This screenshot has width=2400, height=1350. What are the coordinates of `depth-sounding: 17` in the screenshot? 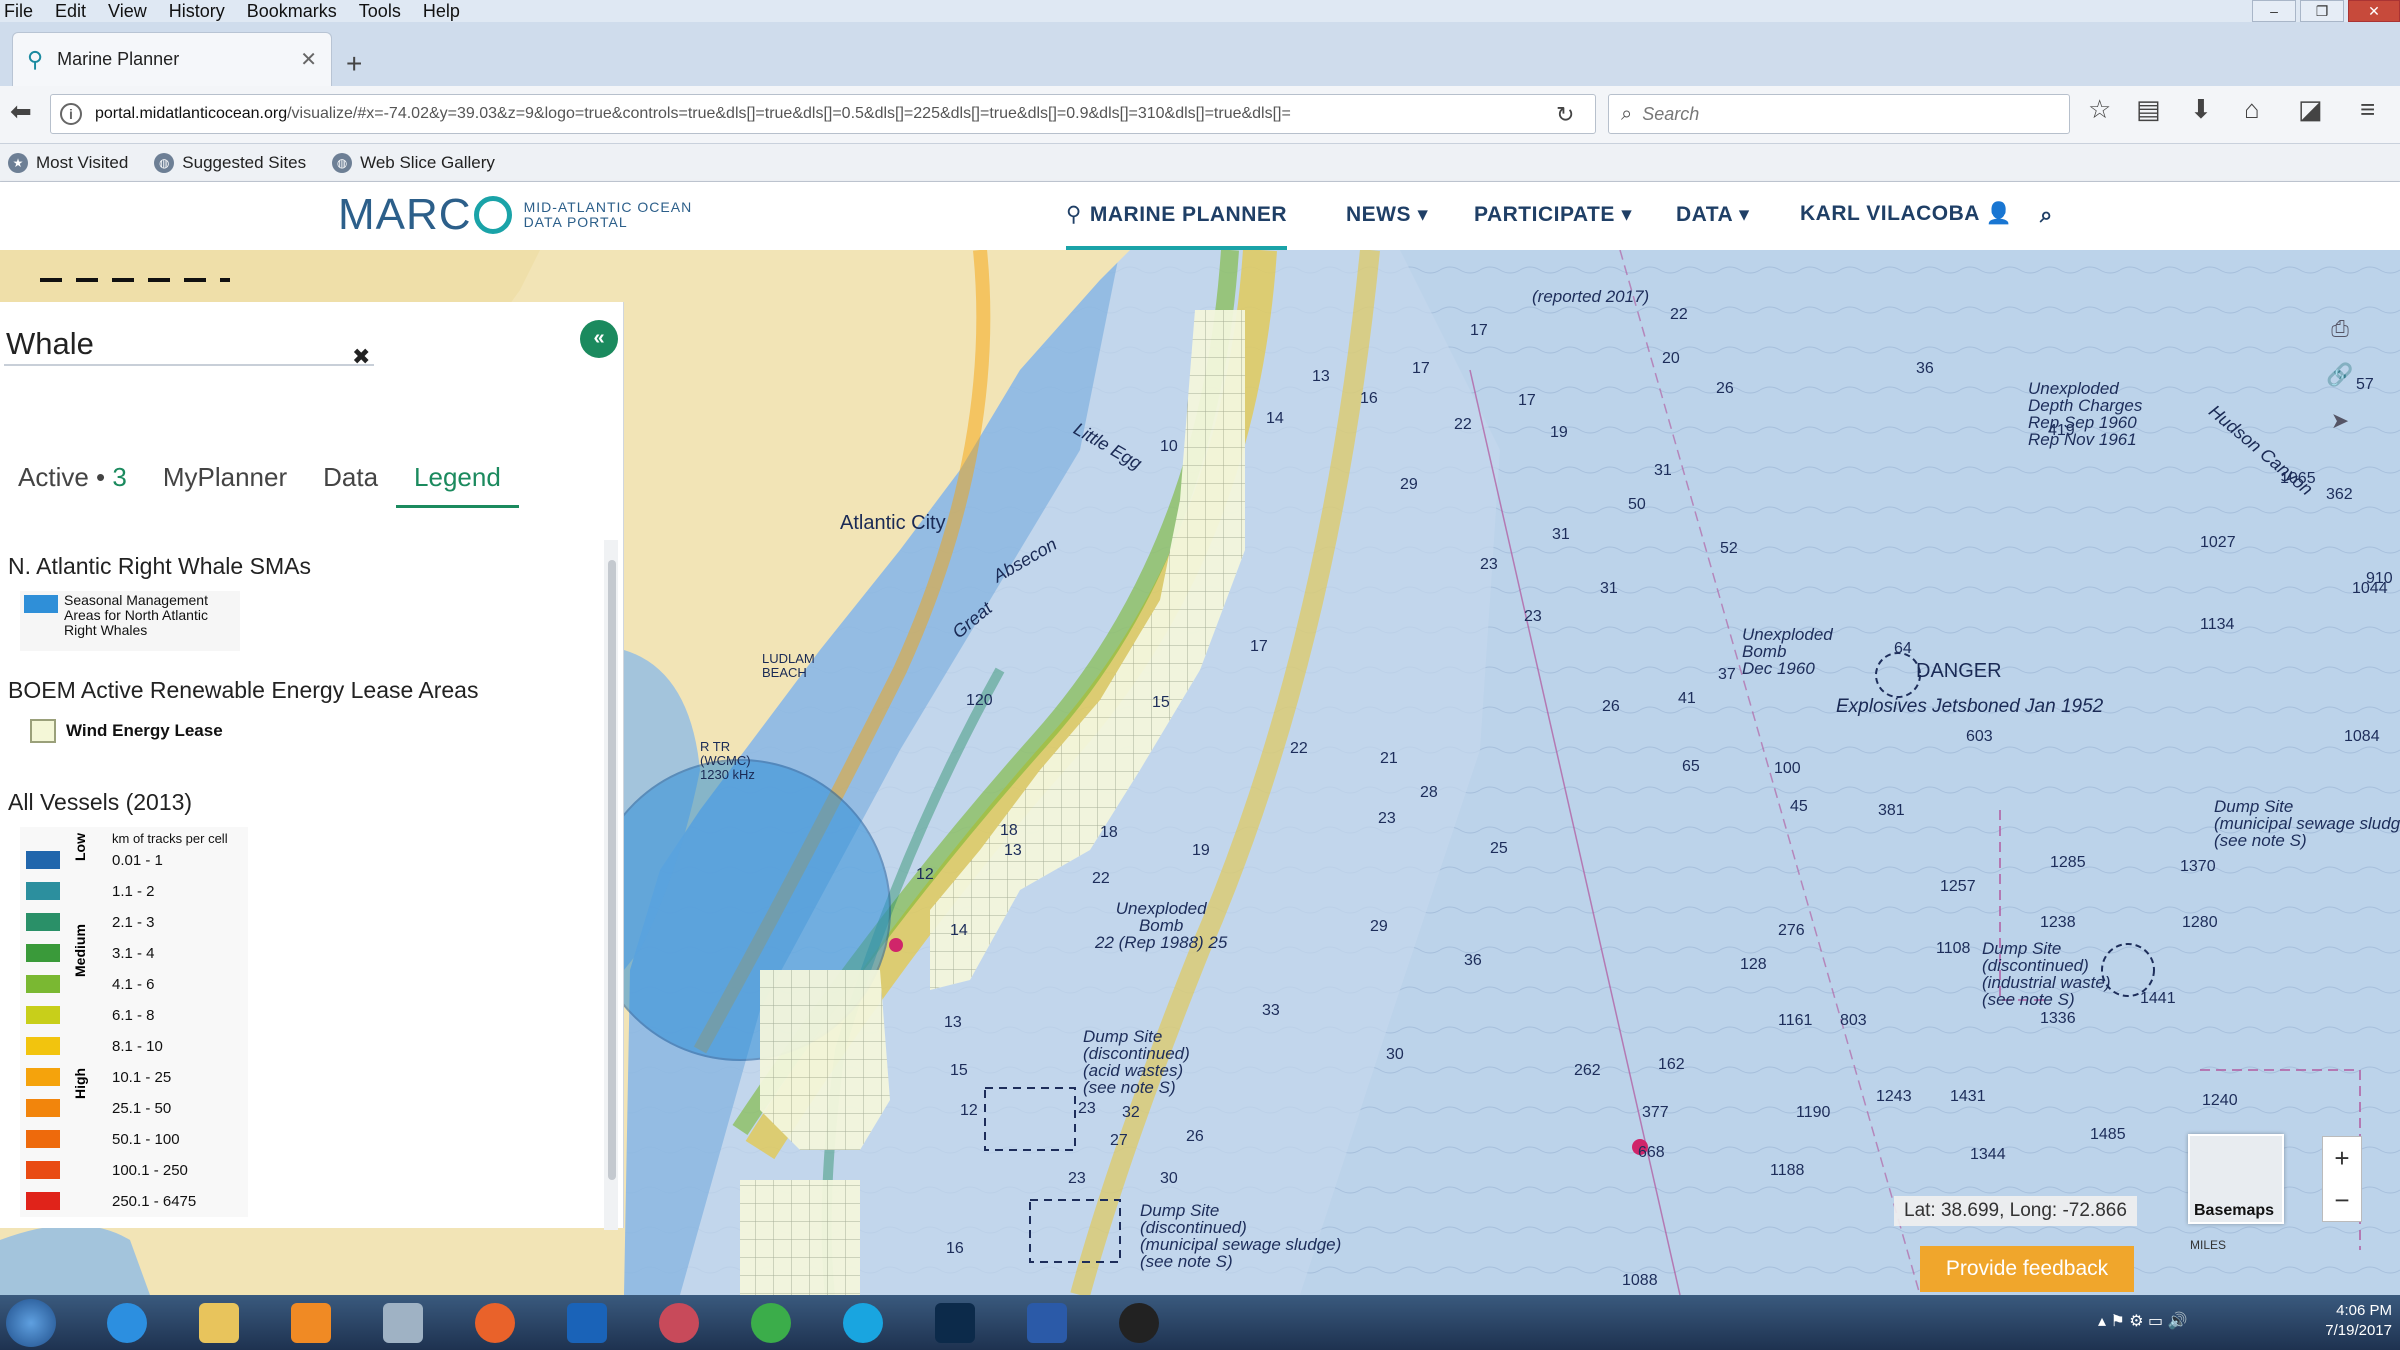 It's located at (1421, 368).